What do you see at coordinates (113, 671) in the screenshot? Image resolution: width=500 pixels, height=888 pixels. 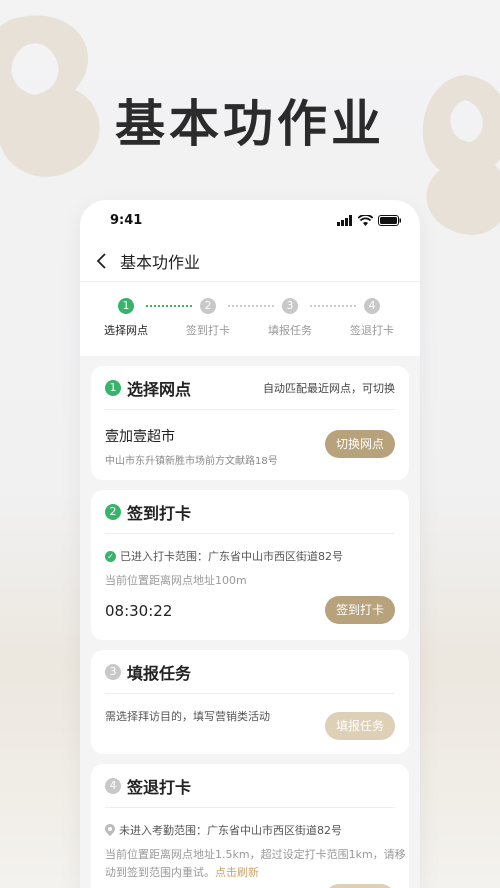 I see `step-badge: 3` at bounding box center [113, 671].